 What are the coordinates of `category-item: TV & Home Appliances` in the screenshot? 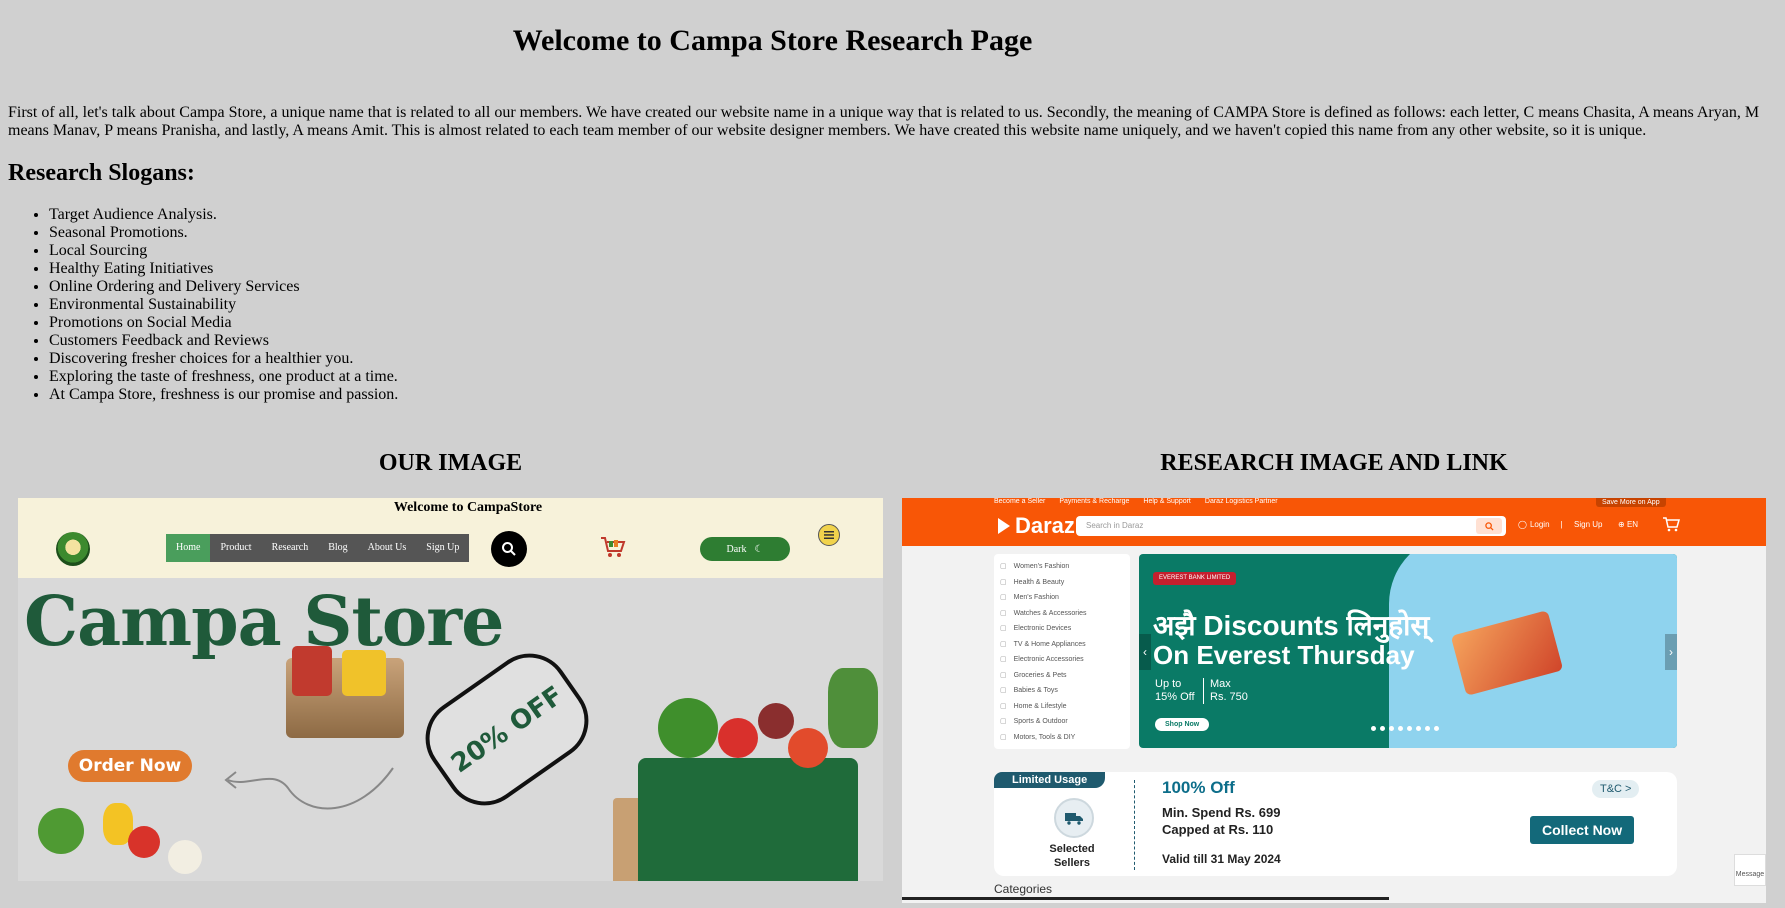 It's located at (1062, 645).